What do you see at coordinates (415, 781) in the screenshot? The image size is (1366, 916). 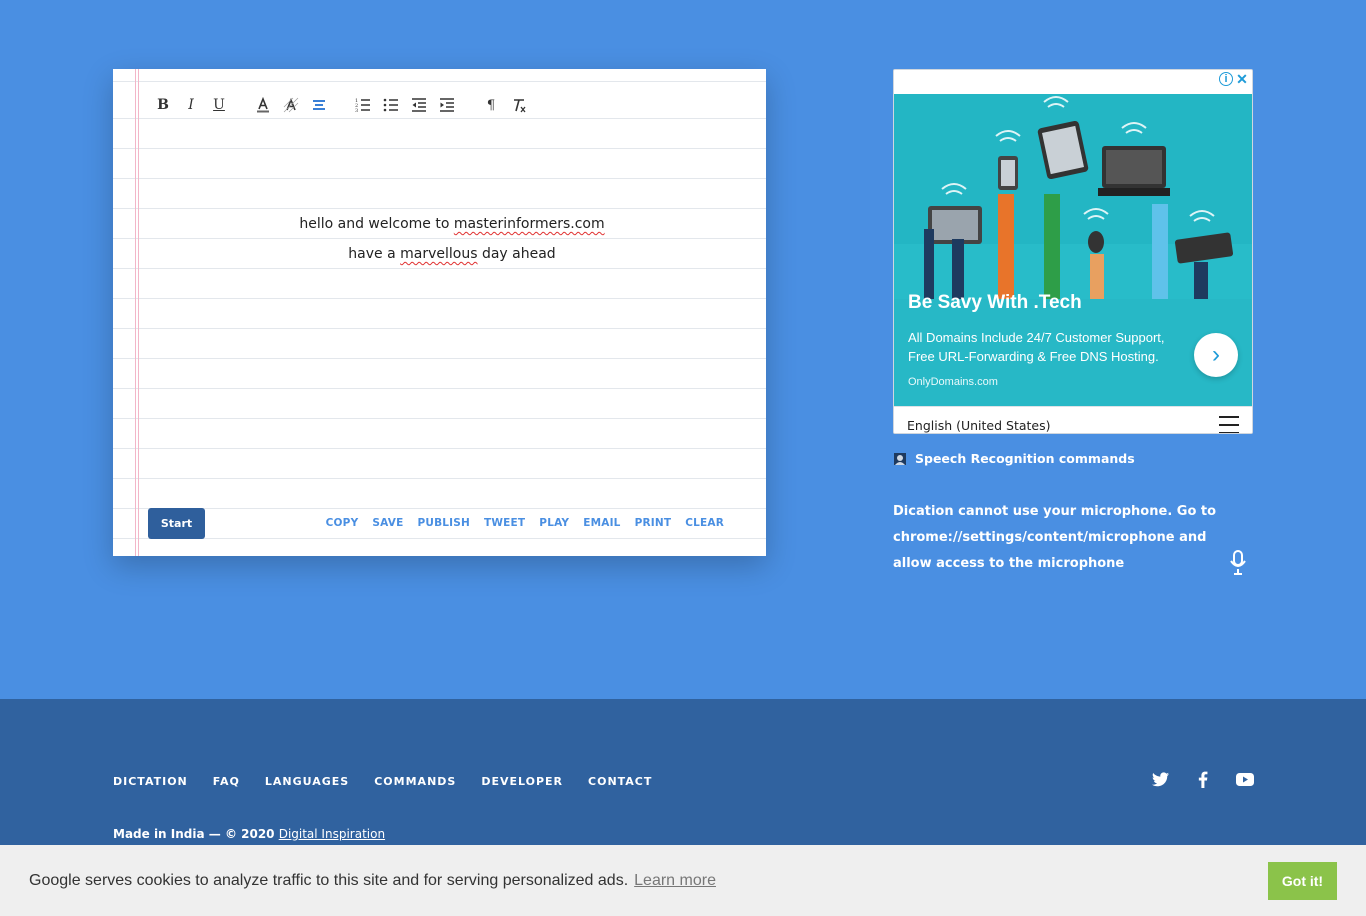 I see `footer-link-commands: COMMANDS` at bounding box center [415, 781].